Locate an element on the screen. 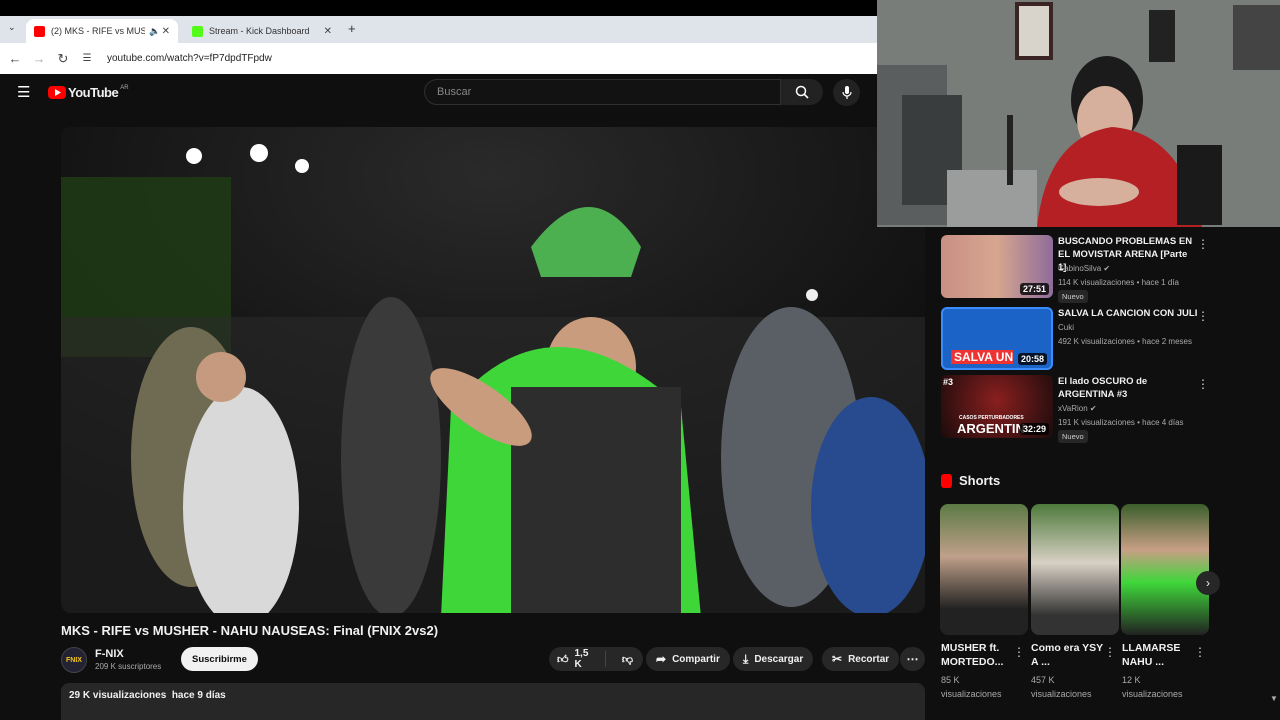  youtube-header: ☰ YouTube AR Buscar is located at coordinates (438, 93).